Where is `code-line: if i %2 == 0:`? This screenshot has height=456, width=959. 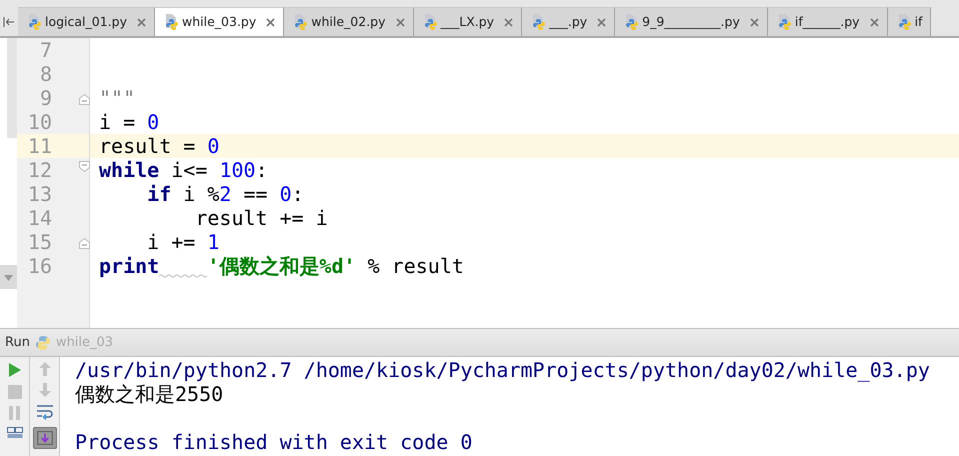 code-line: if i %2 == 0: is located at coordinates (225, 194).